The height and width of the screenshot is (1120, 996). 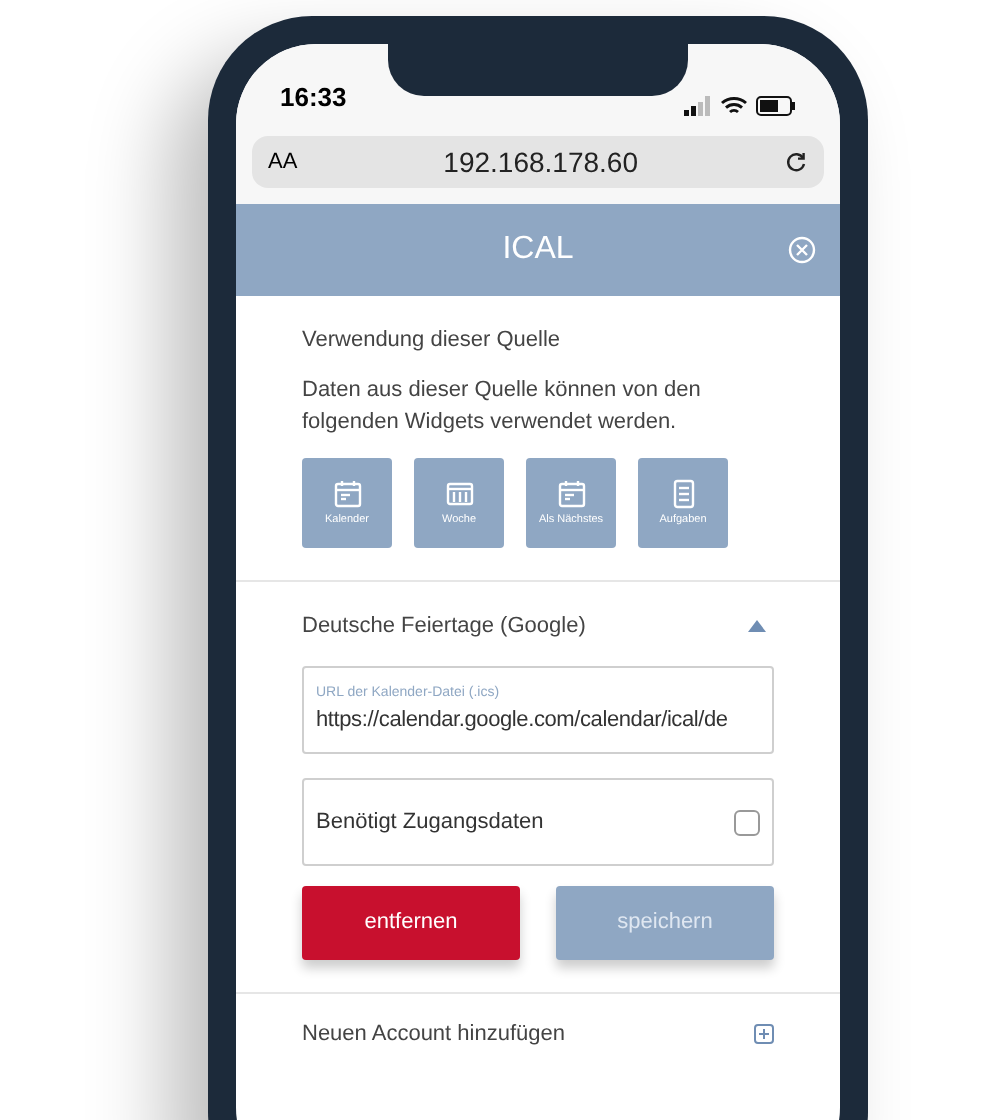 I want to click on add-account-row: Neuen Account hinzufügen, so click(x=538, y=1022).